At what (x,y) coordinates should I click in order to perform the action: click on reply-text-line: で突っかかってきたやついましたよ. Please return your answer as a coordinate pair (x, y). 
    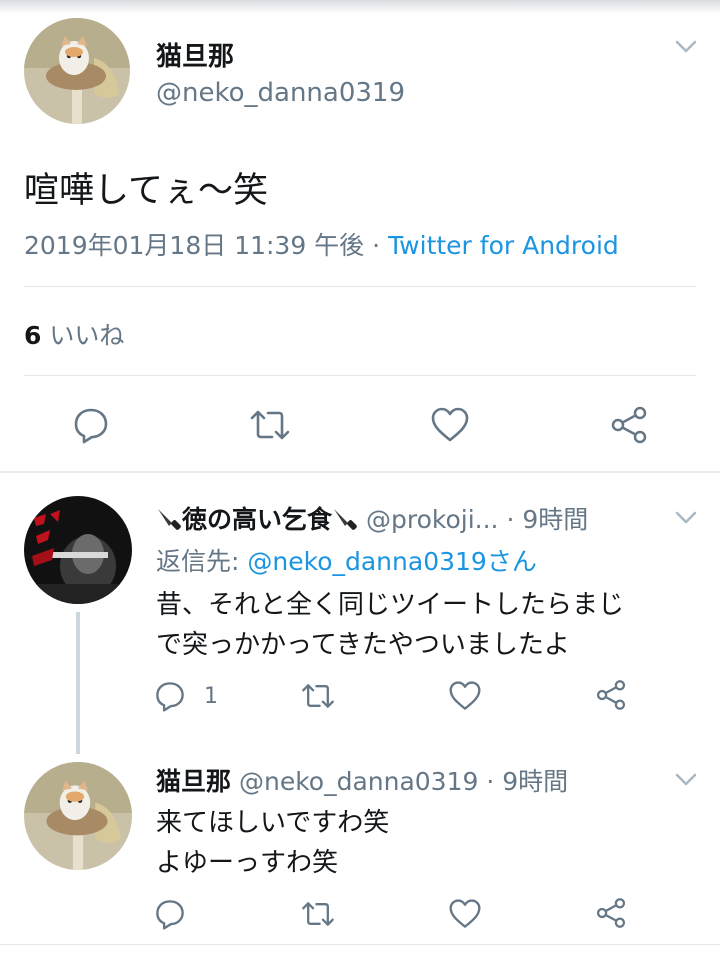
    Looking at the image, I should click on (363, 645).